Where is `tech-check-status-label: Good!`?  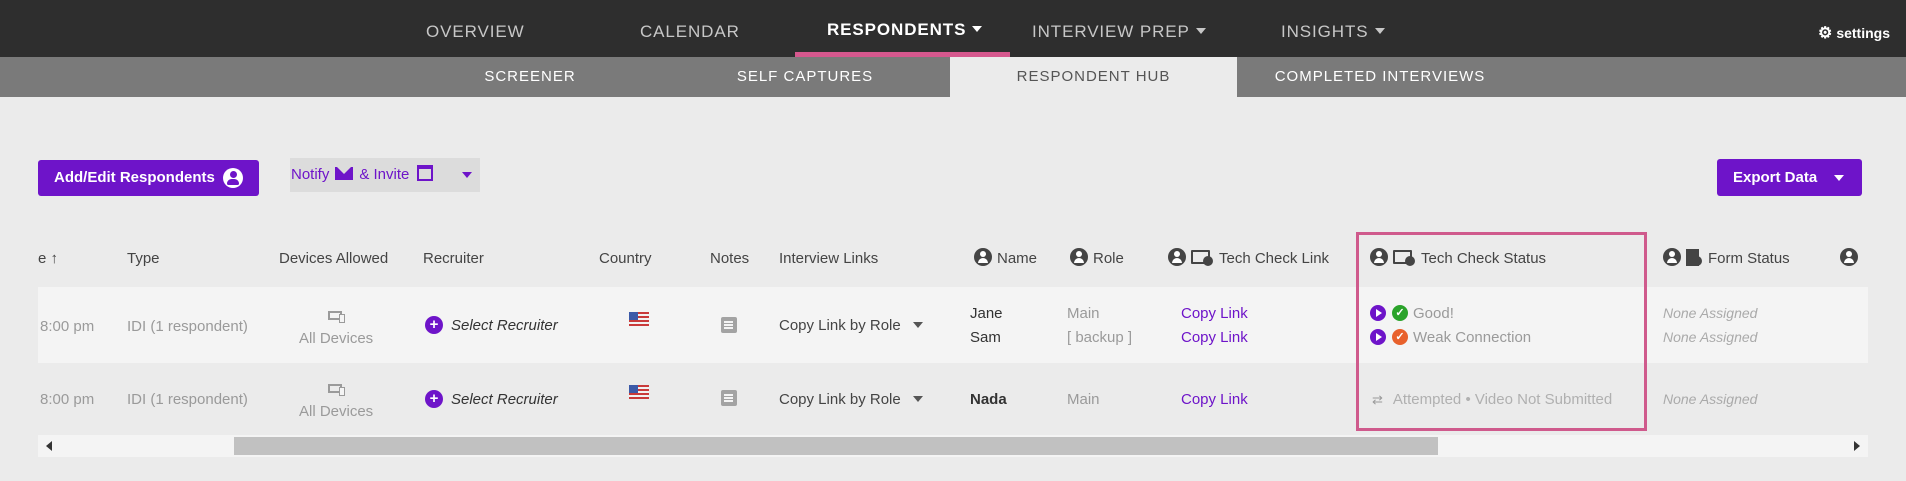
tech-check-status-label: Good! is located at coordinates (1433, 313).